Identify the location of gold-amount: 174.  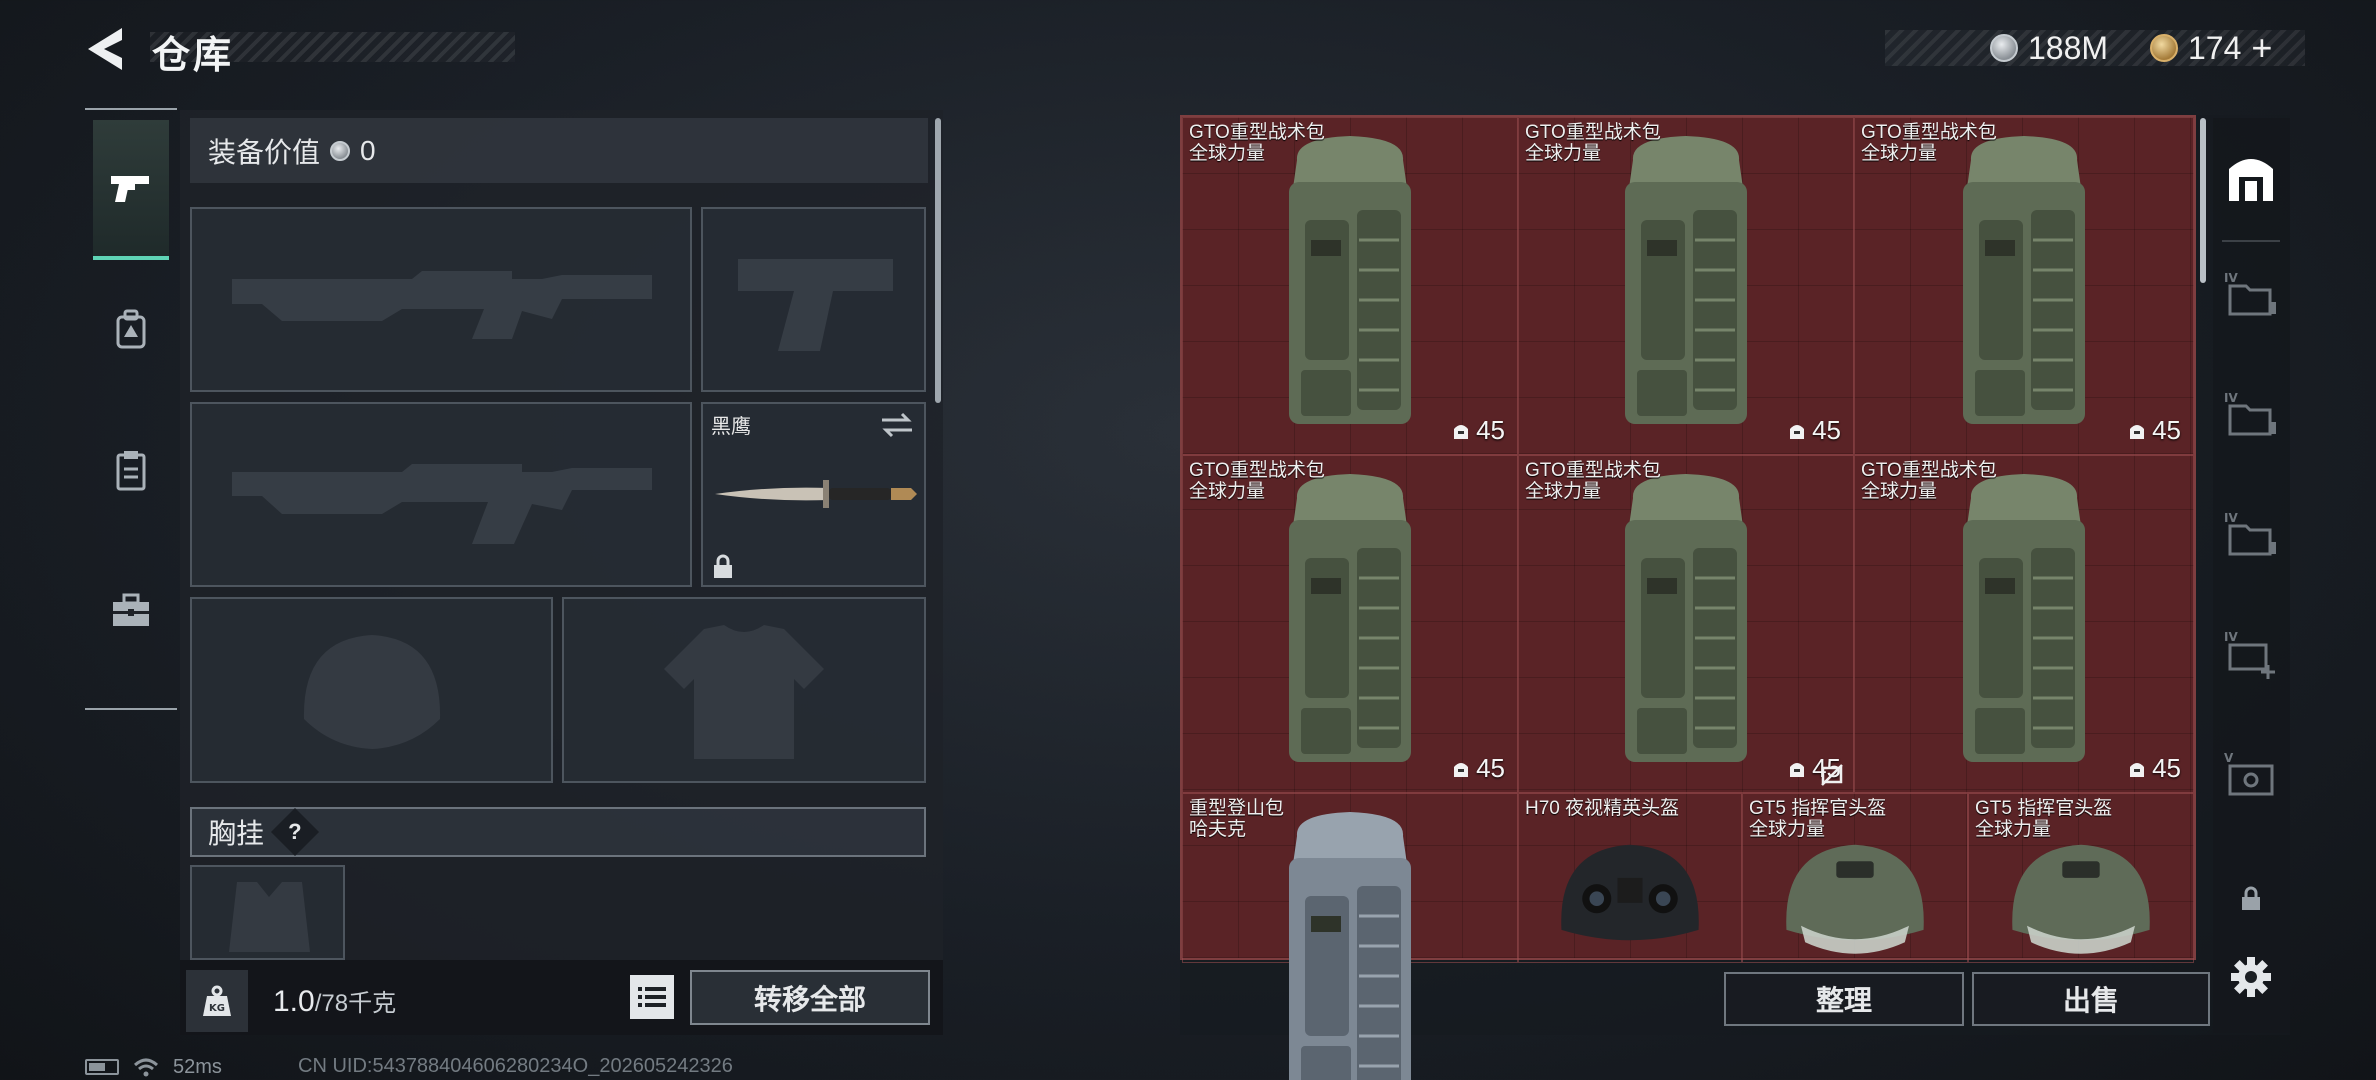
(2215, 47).